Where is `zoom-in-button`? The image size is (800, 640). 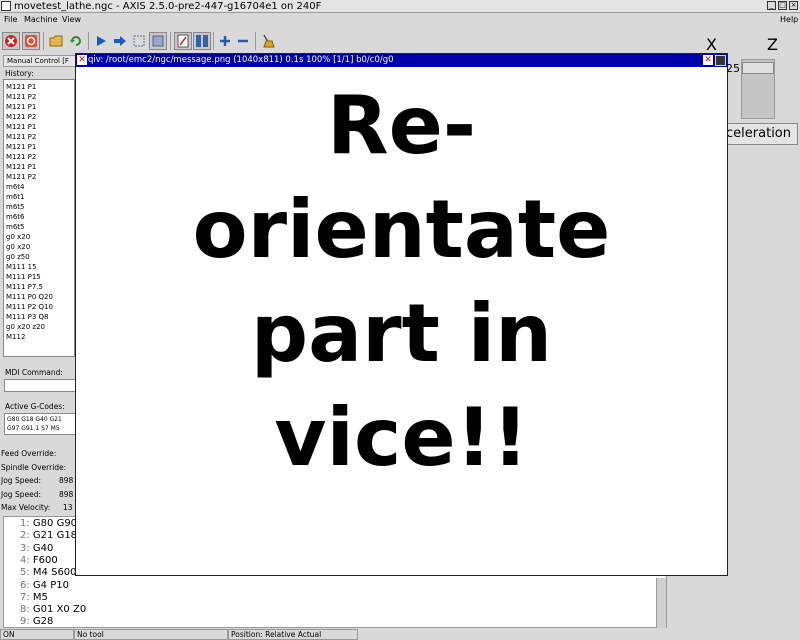
zoom-in-button is located at coordinates (225, 41).